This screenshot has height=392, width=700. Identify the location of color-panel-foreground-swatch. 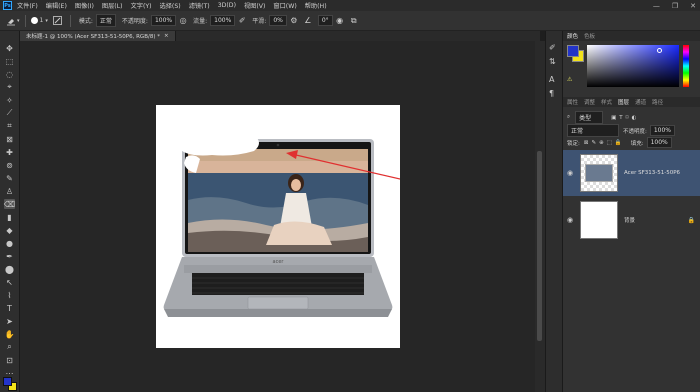
(573, 51).